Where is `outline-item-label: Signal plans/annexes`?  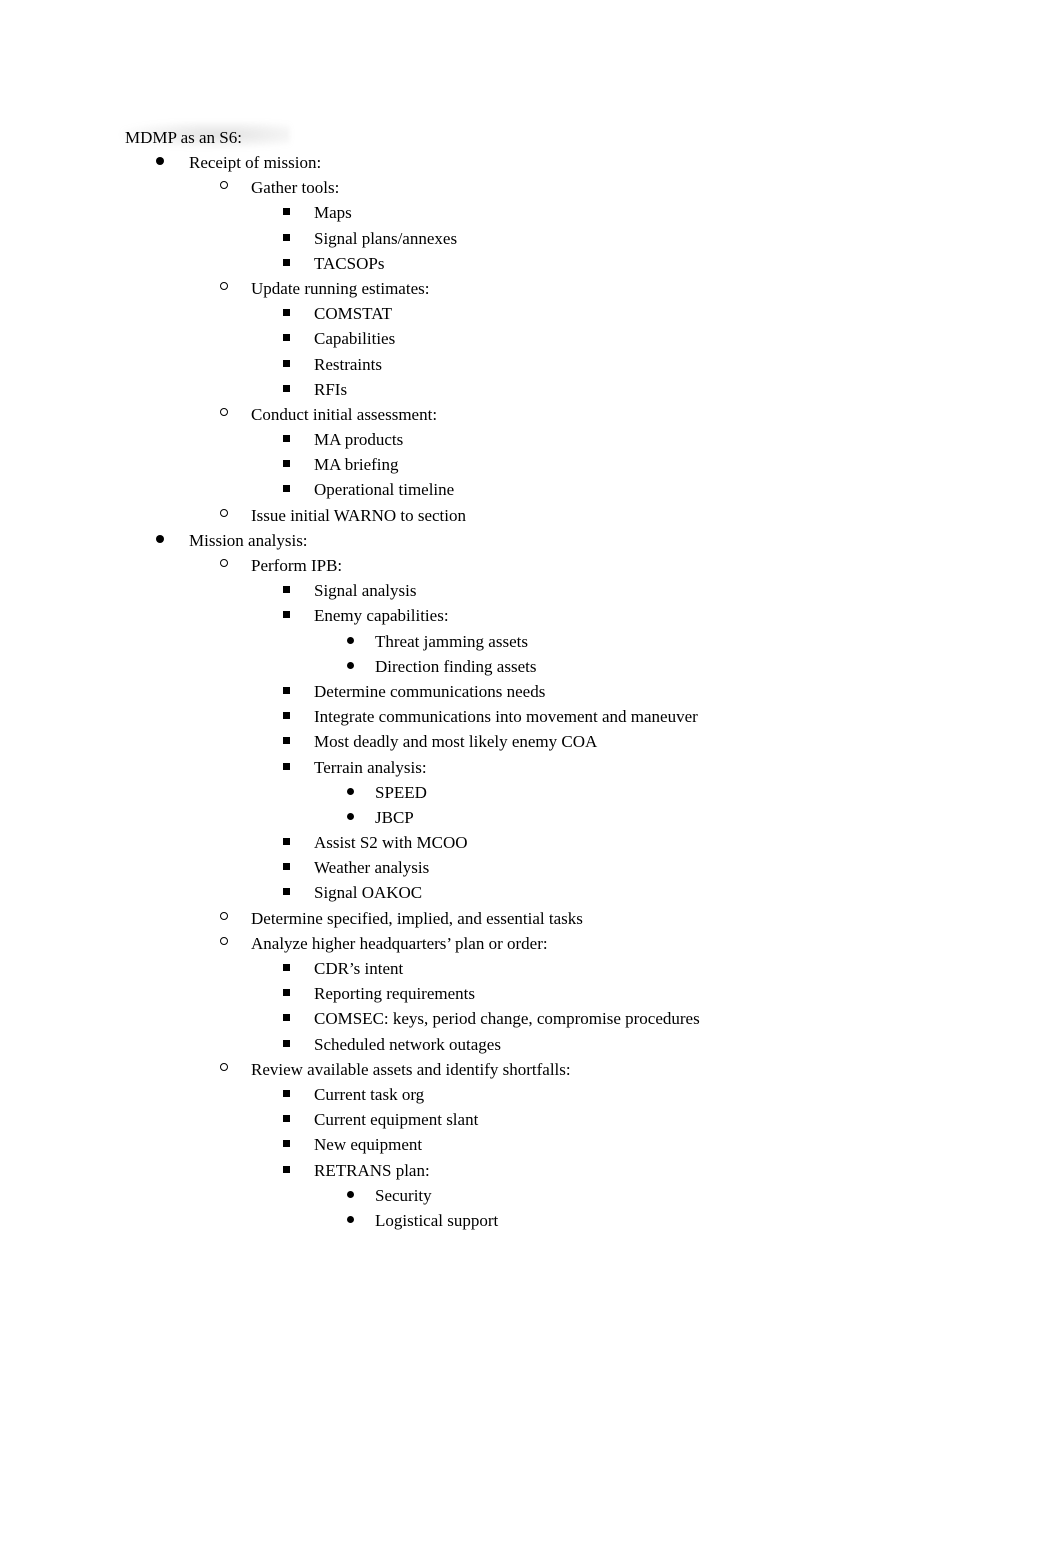
outline-item-label: Signal plans/annexes is located at coordinates (386, 238).